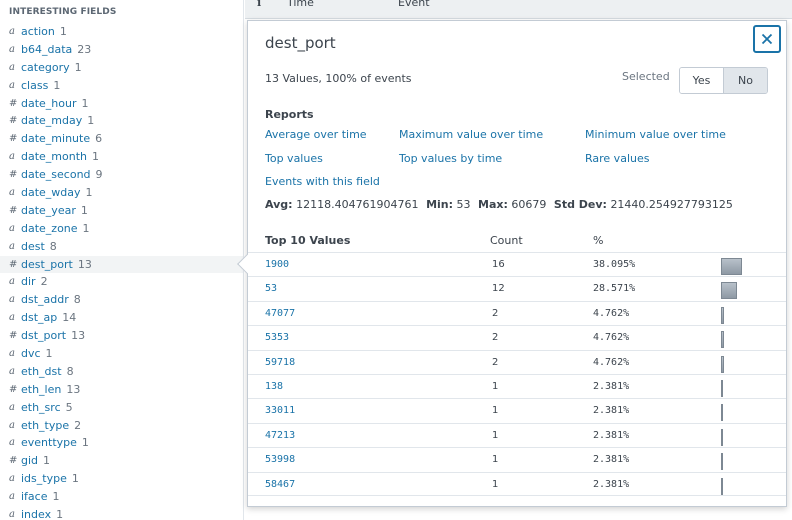 This screenshot has height=520, width=792. Describe the element at coordinates (121, 497) in the screenshot. I see `field-item-iface: a iface 1` at that location.